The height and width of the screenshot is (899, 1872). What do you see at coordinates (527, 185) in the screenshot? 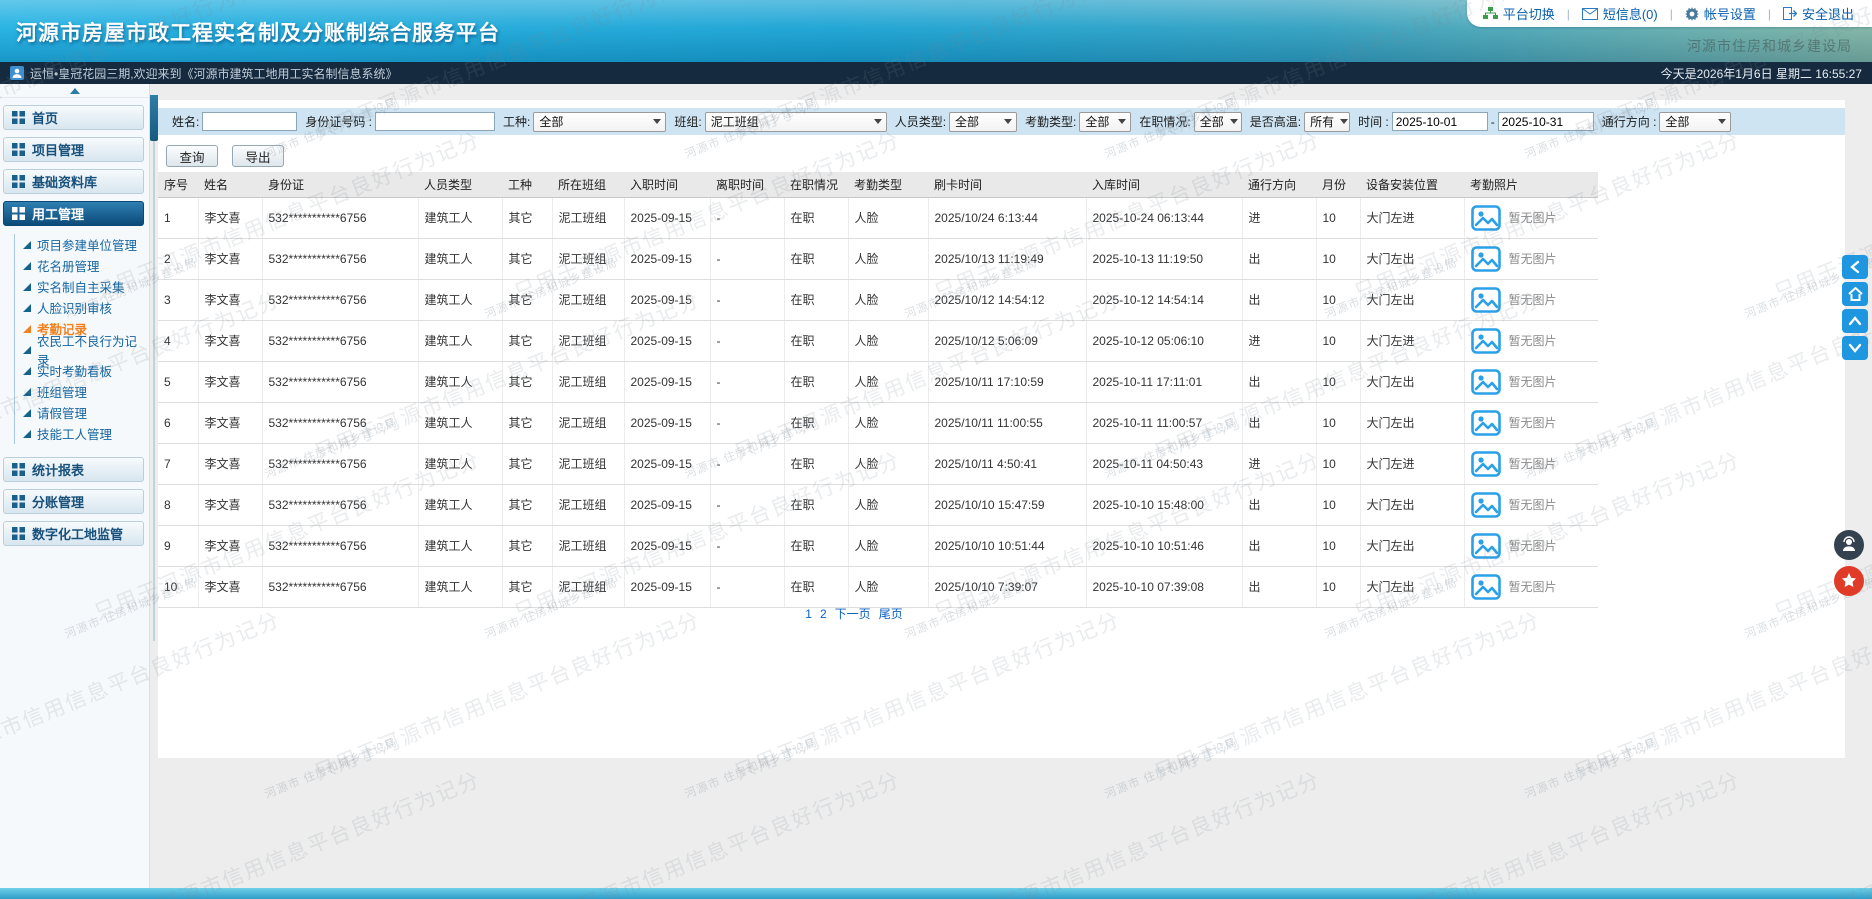
I see `column-header: 工种` at bounding box center [527, 185].